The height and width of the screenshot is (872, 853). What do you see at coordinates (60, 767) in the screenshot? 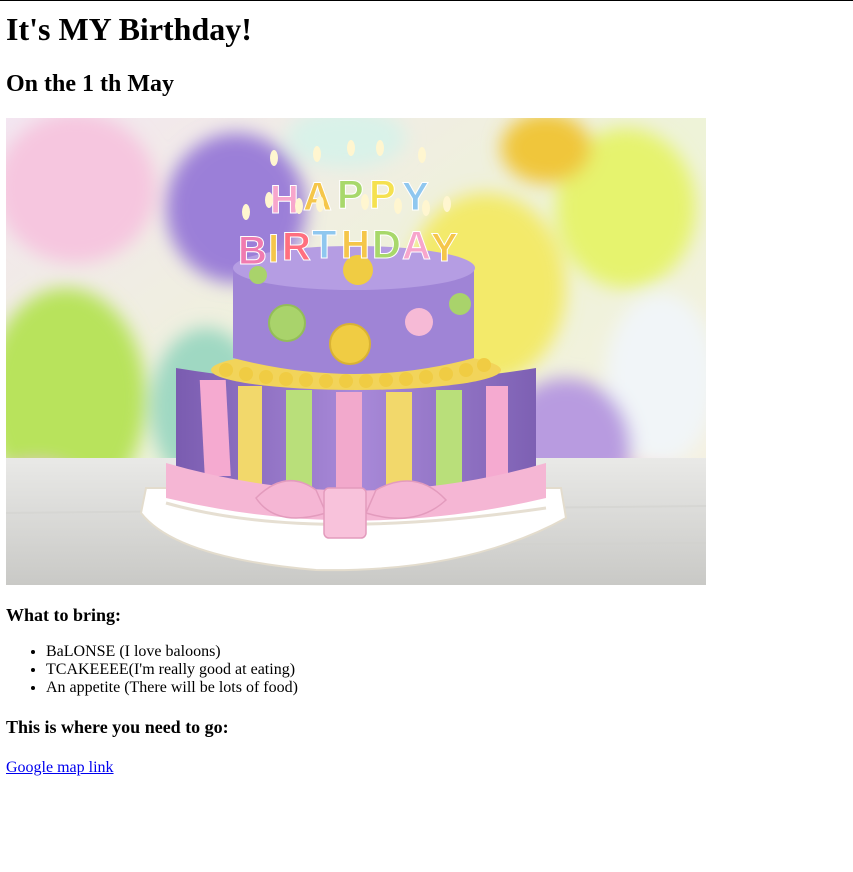
I see `google-map-link: Google map link` at bounding box center [60, 767].